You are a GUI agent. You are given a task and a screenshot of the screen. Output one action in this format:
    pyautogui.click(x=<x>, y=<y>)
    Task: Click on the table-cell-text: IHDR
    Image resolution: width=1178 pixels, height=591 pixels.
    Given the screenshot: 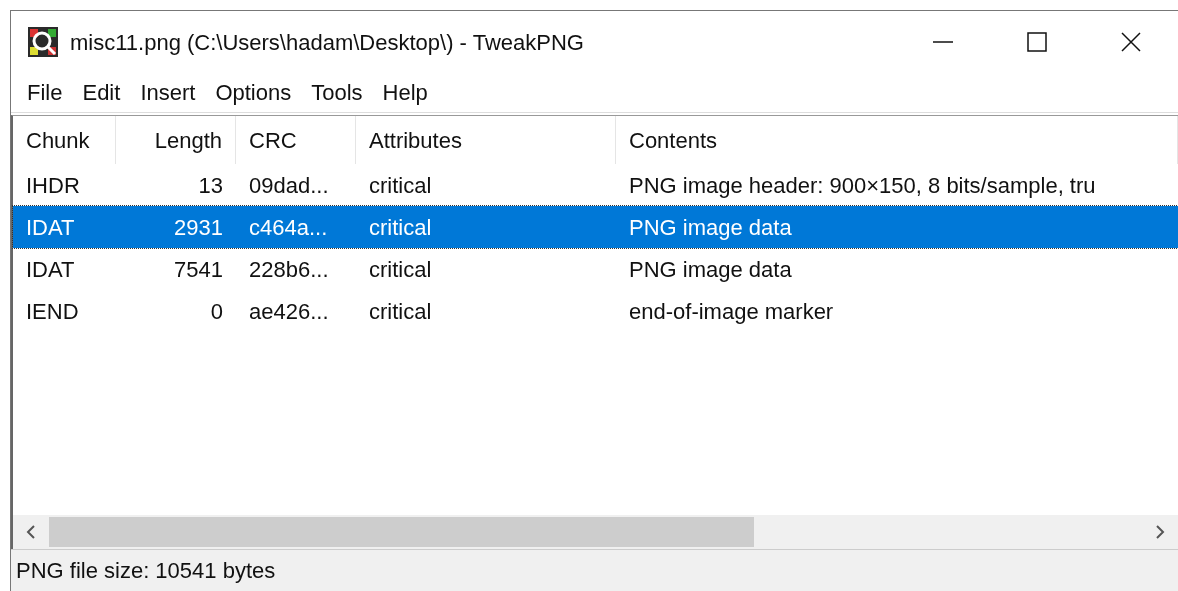 What is the action you would take?
    pyautogui.click(x=53, y=185)
    